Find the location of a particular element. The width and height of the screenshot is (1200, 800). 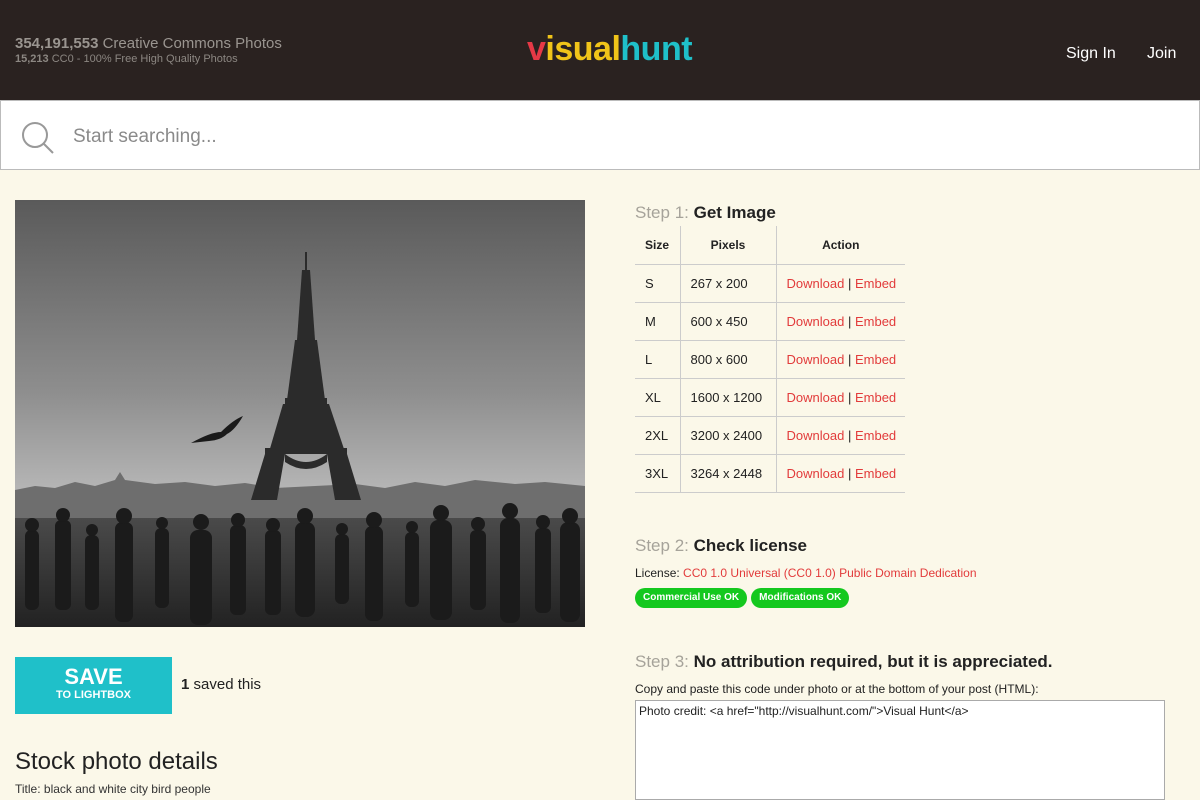

search-input is located at coordinates (623, 137).